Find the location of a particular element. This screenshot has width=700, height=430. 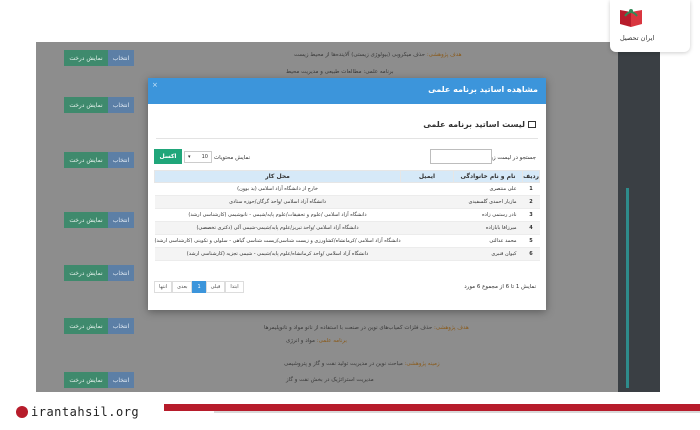

list-title: لیست اساتید برنامه علمی is located at coordinates (479, 124).